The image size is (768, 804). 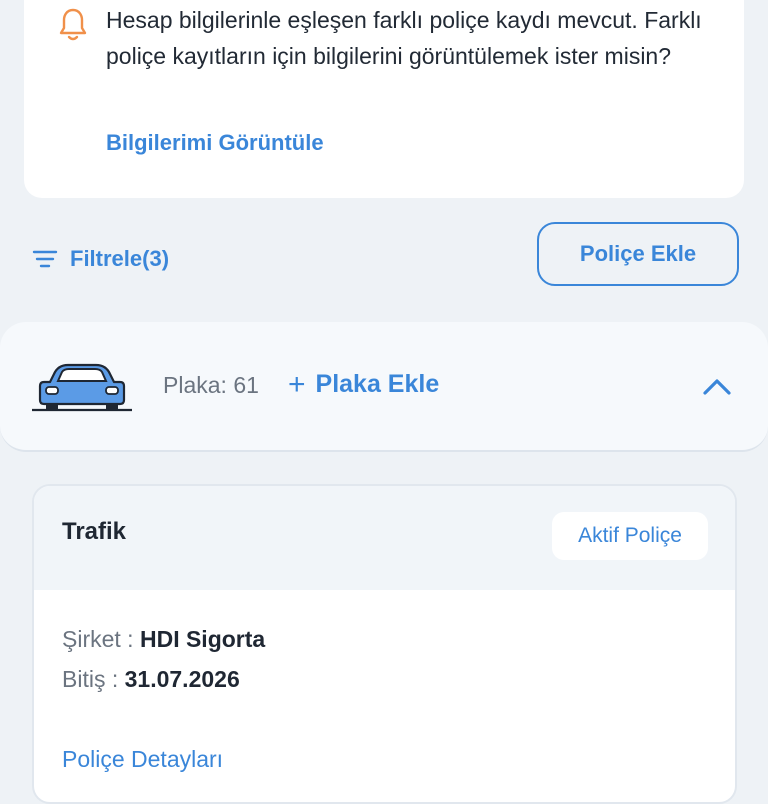 What do you see at coordinates (90, 679) in the screenshot?
I see `end-date-label: Bitiş :` at bounding box center [90, 679].